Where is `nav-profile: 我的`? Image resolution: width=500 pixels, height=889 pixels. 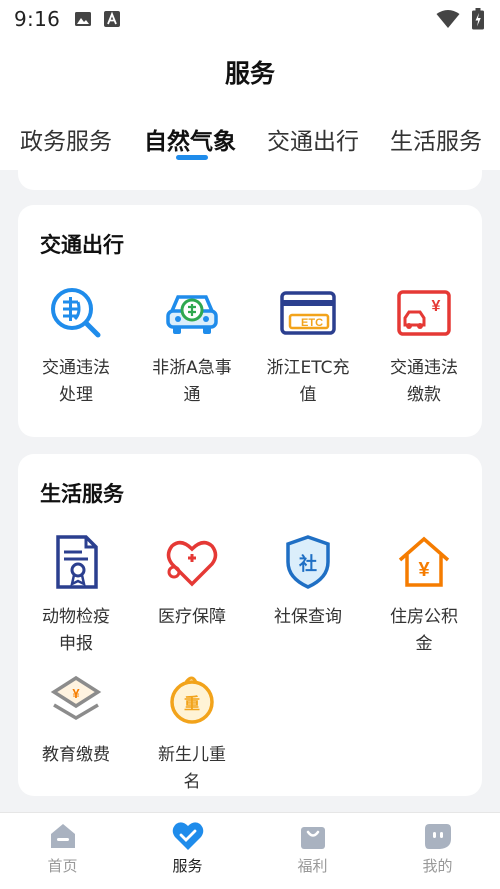
nav-profile: 我的 is located at coordinates (437, 848).